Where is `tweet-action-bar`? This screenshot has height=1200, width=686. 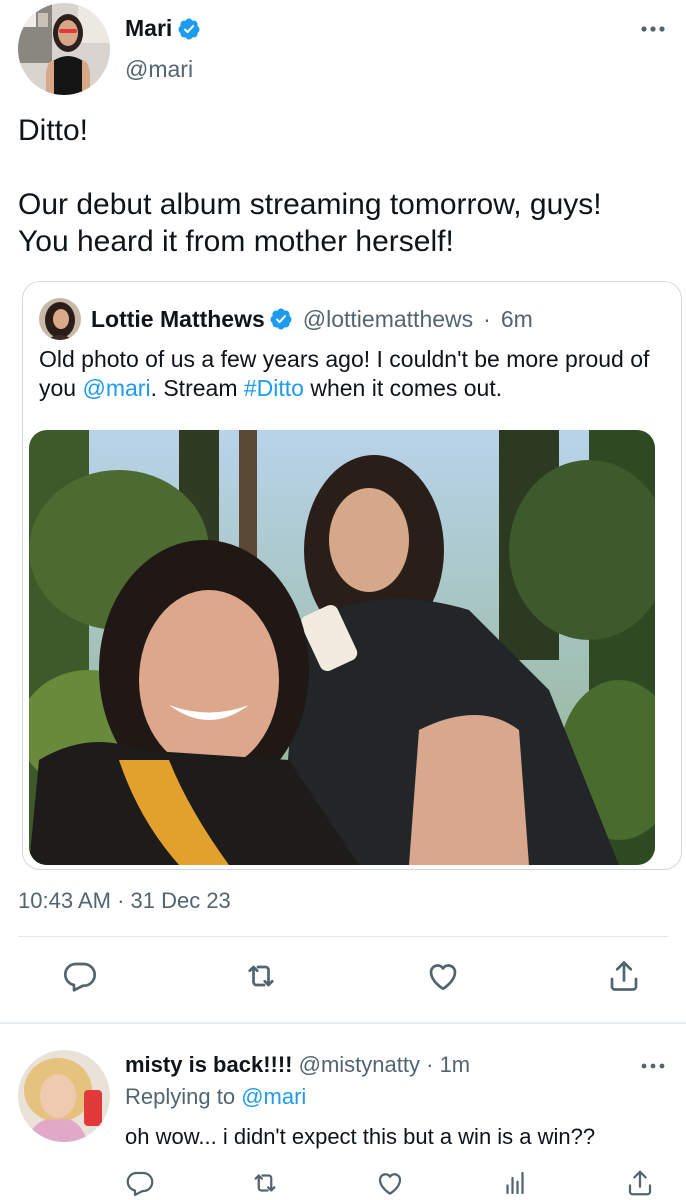
tweet-action-bar is located at coordinates (352, 978).